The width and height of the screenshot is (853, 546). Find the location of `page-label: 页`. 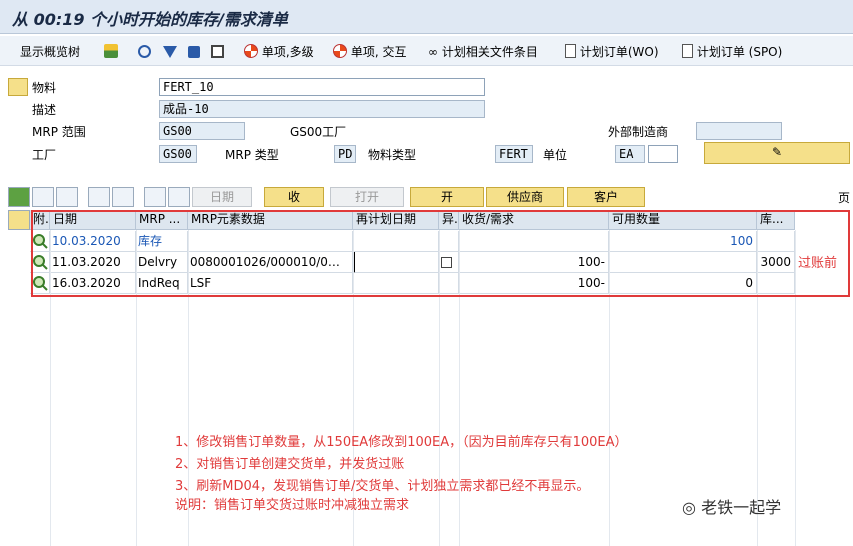

page-label: 页 is located at coordinates (844, 198).